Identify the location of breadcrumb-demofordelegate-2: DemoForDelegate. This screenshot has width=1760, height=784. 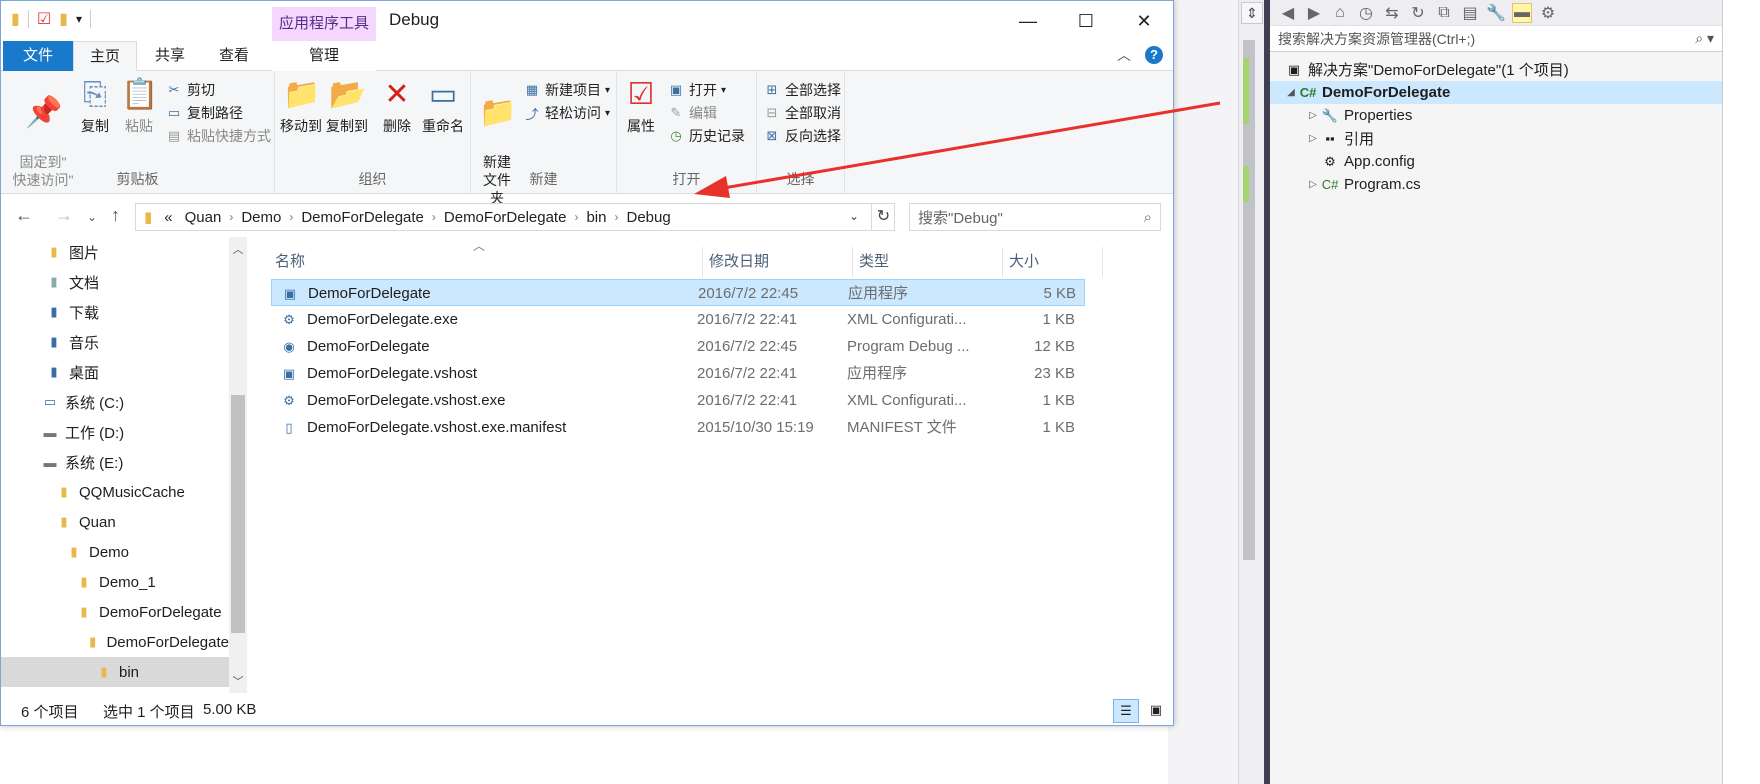
(505, 217).